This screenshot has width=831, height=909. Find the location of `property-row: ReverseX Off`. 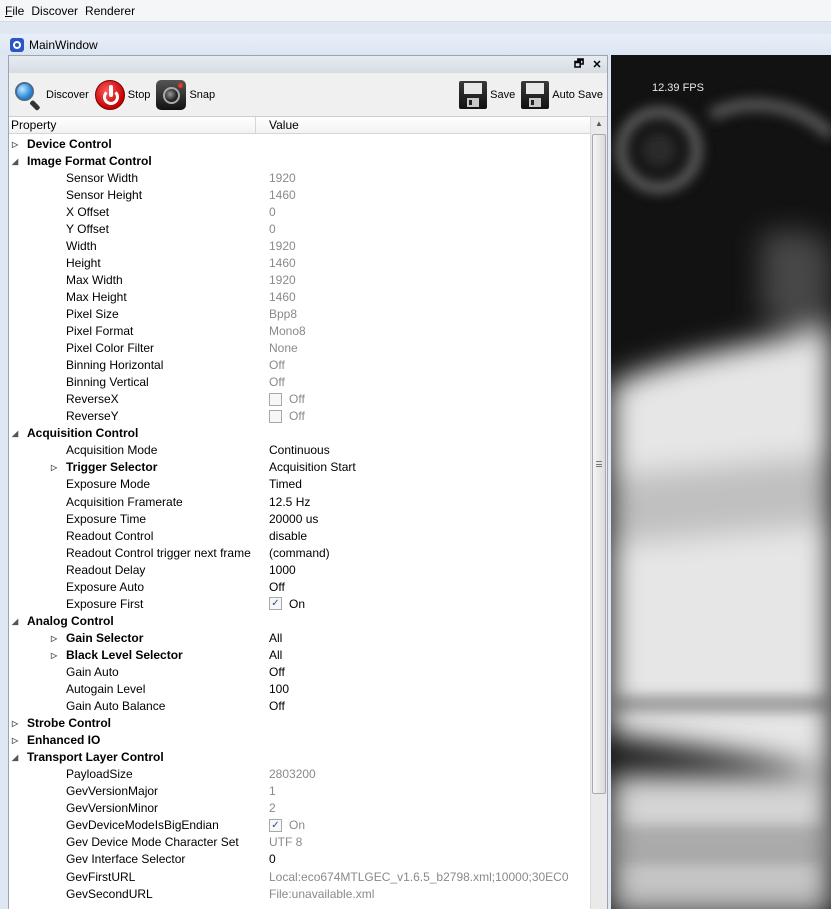

property-row: ReverseX Off is located at coordinates (299, 399).